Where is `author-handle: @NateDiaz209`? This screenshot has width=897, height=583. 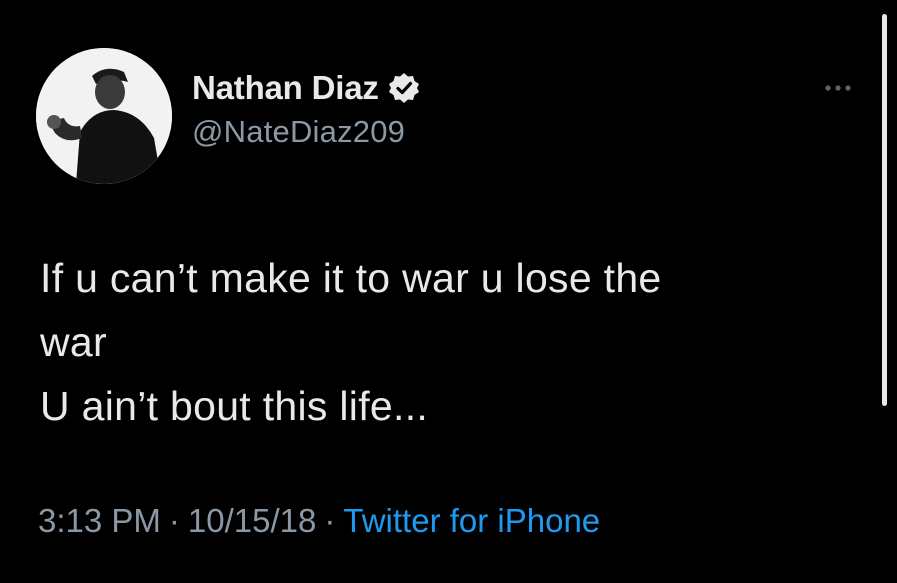
author-handle: @NateDiaz209 is located at coordinates (298, 132).